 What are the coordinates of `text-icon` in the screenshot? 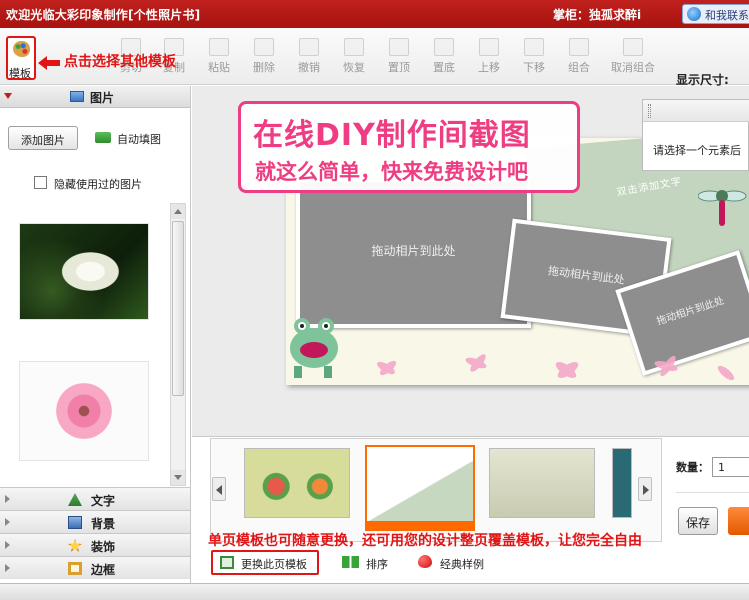 It's located at (75, 499).